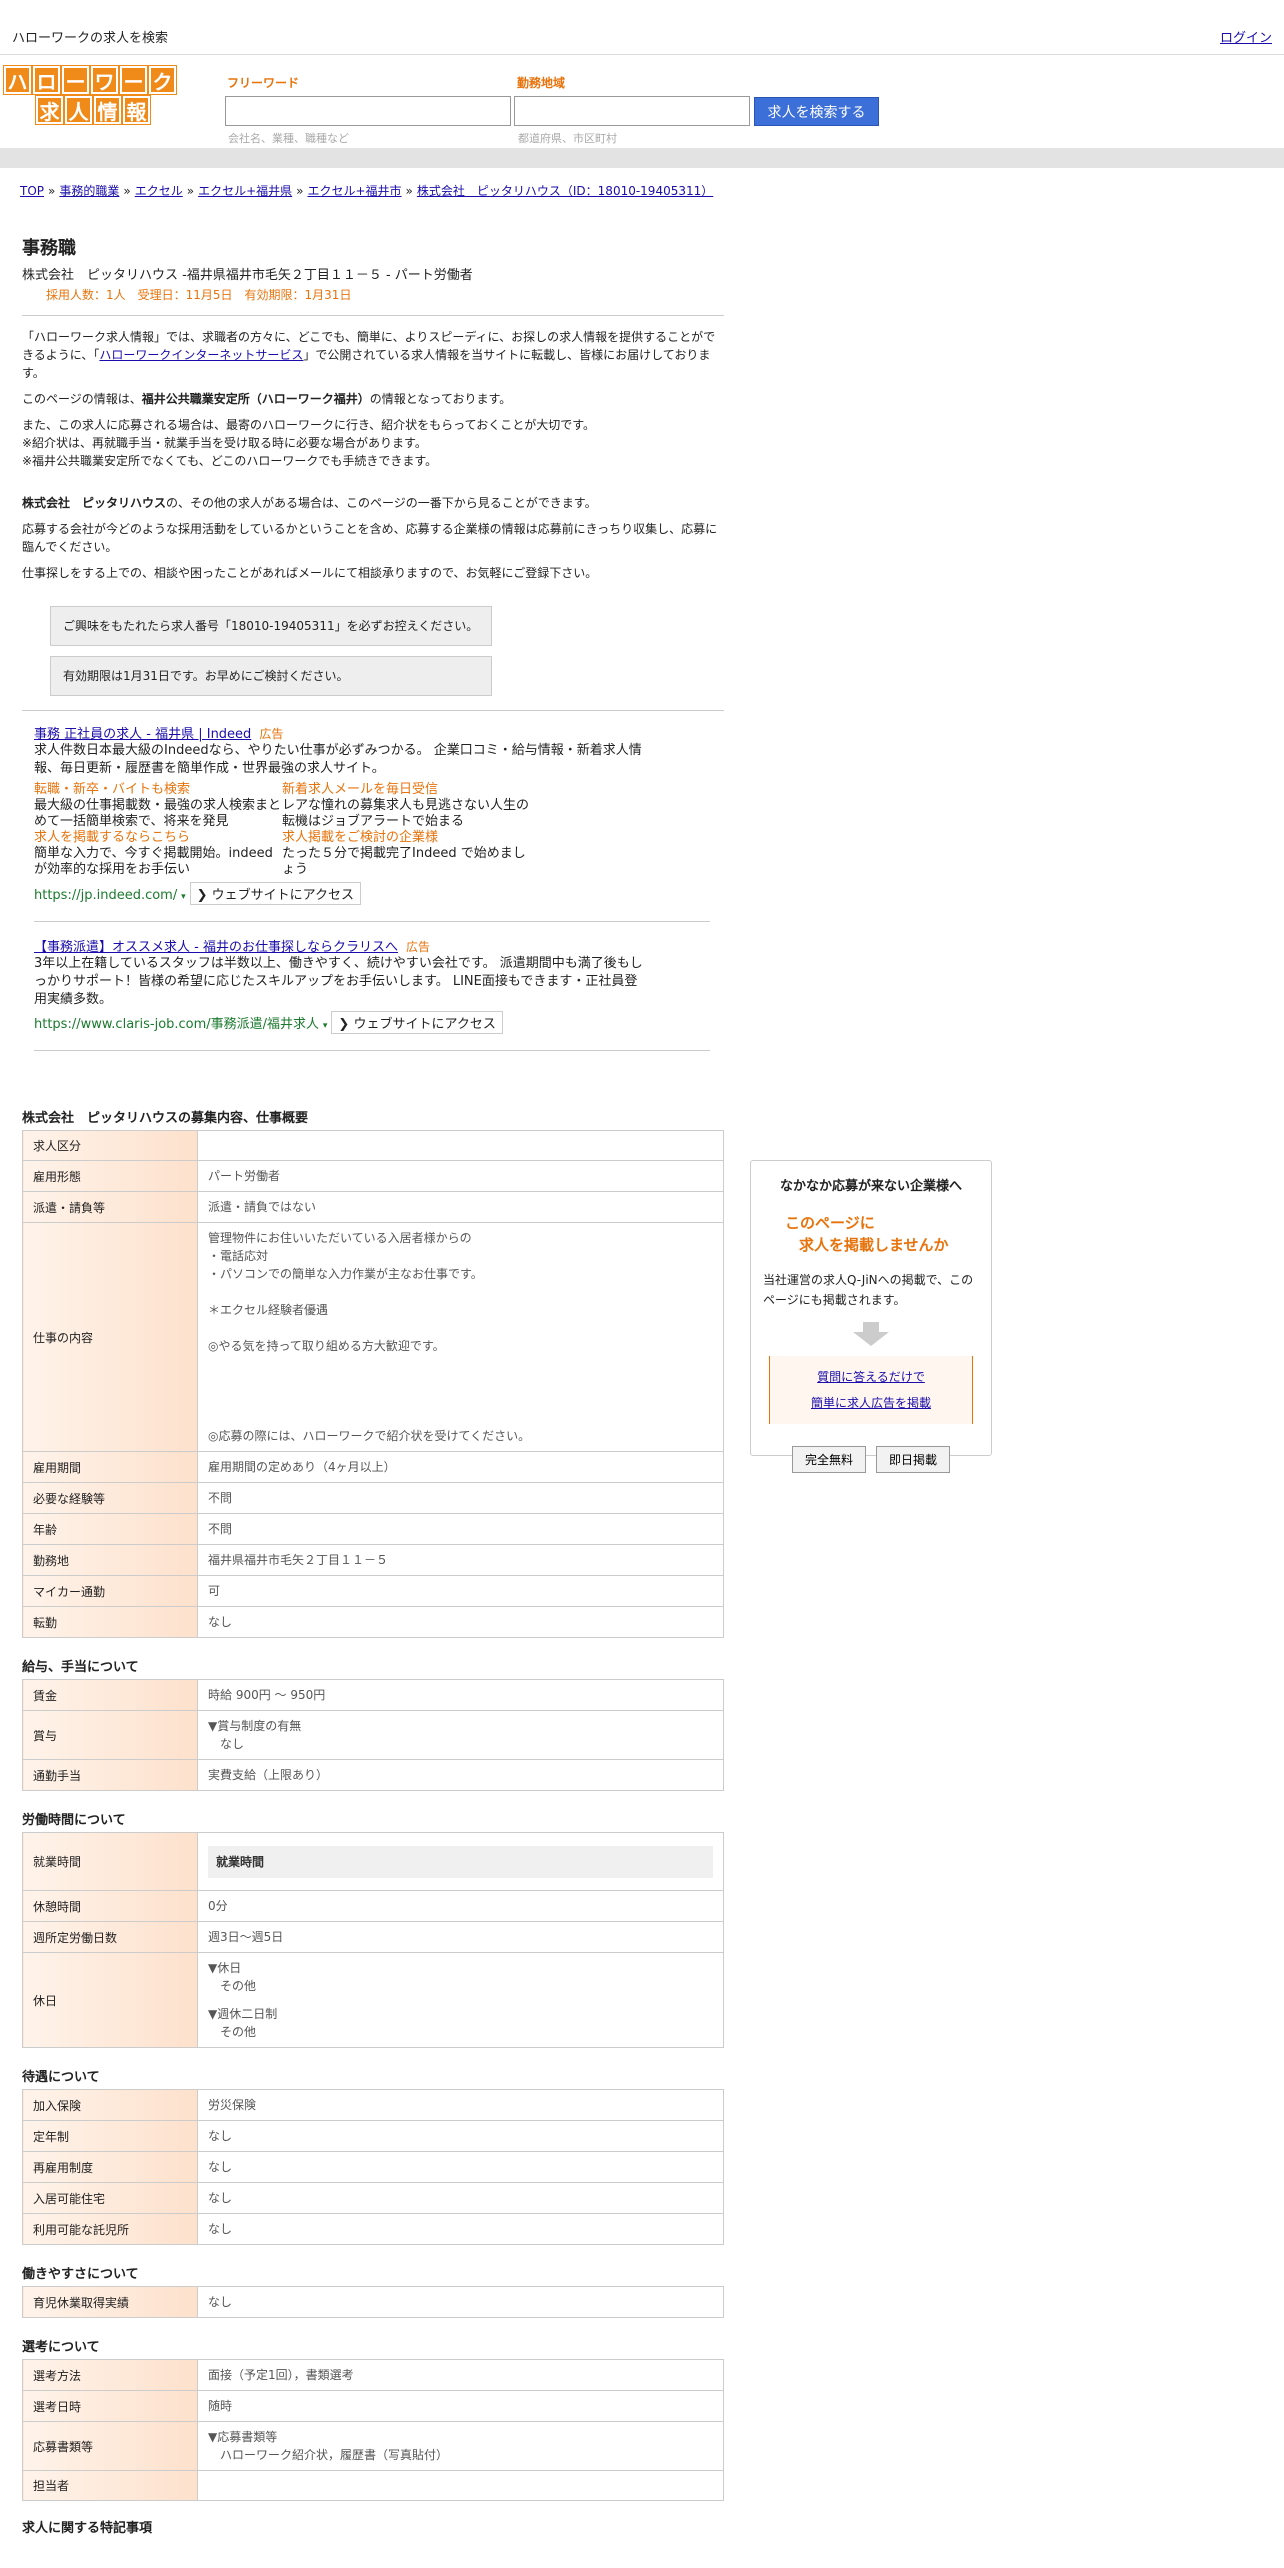 This screenshot has height=2568, width=1284. What do you see at coordinates (94, 503) in the screenshot?
I see `company-name: 株式会社 ピッタリハウス` at bounding box center [94, 503].